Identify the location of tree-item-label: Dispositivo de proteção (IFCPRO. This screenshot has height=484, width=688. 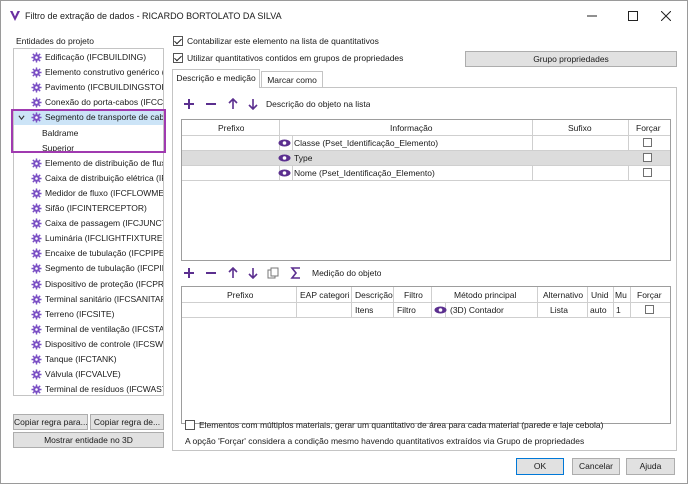
(104, 283).